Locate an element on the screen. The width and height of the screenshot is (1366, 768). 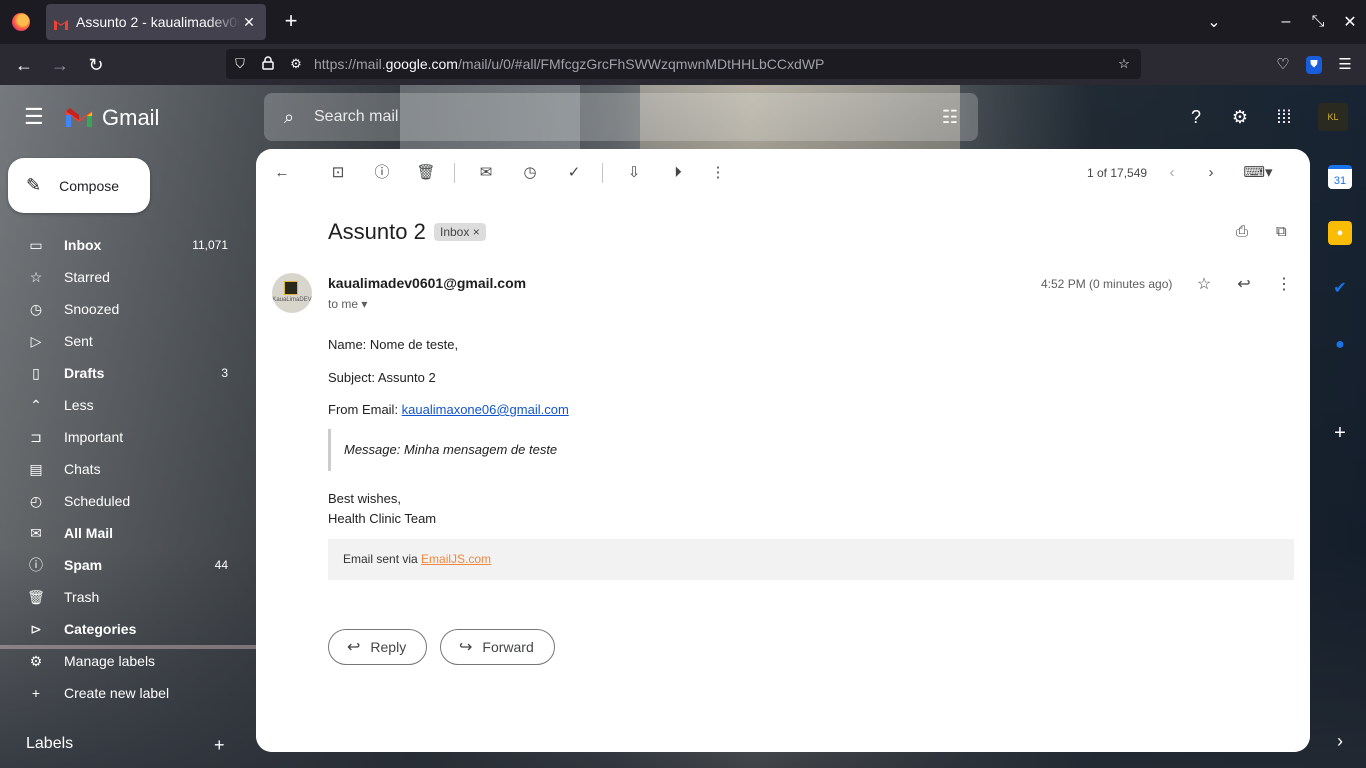
browser-toolbar-right: ♡ ⛊ ☰ is located at coordinates (1314, 65).